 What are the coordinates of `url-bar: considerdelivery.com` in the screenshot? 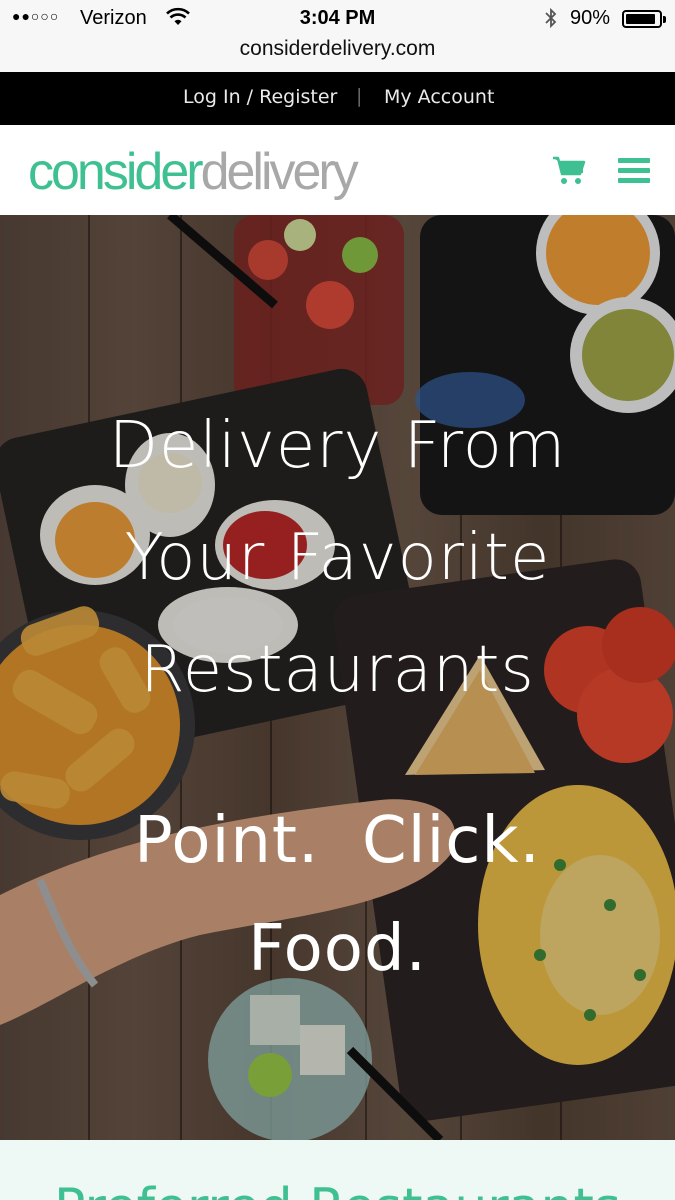 It's located at (337, 49).